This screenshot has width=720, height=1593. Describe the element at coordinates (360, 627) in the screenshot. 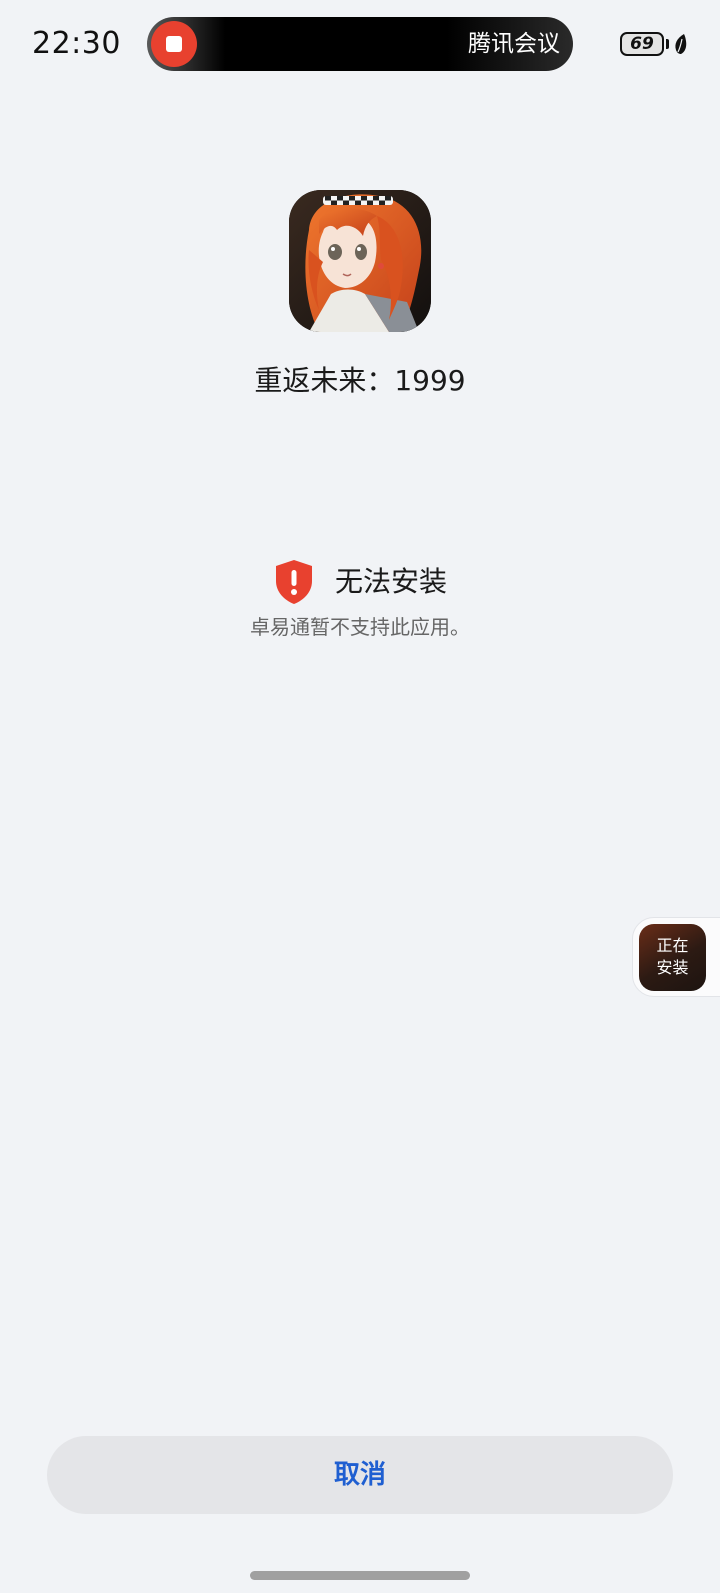

I see `install-status-description: 卓易通暂不支持此应用。` at that location.